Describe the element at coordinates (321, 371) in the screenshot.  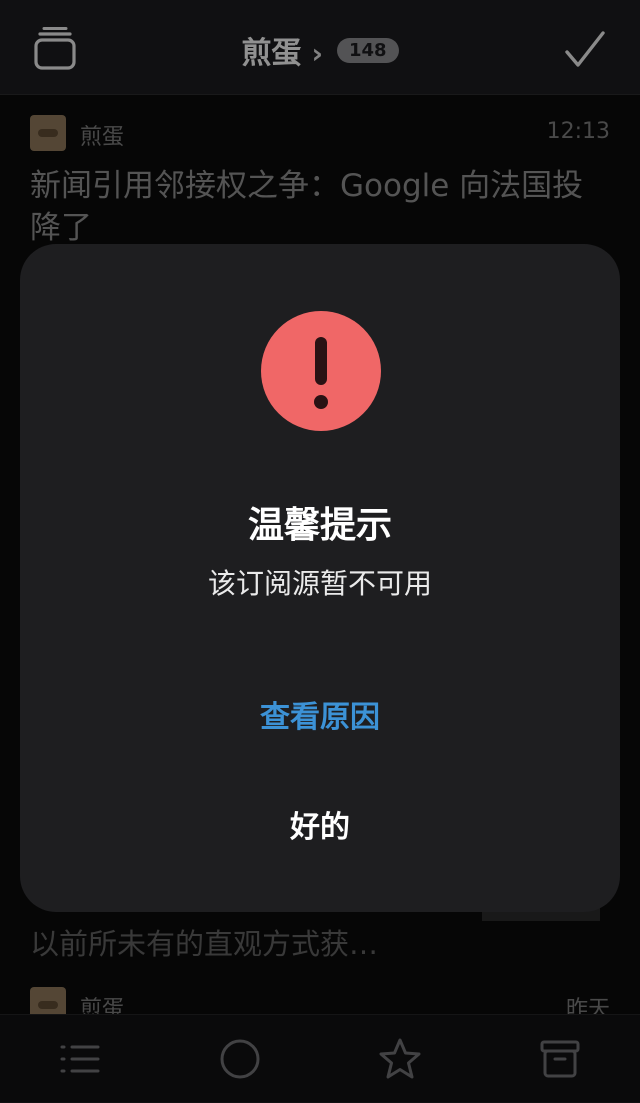
I see `exclamation-circle-icon` at that location.